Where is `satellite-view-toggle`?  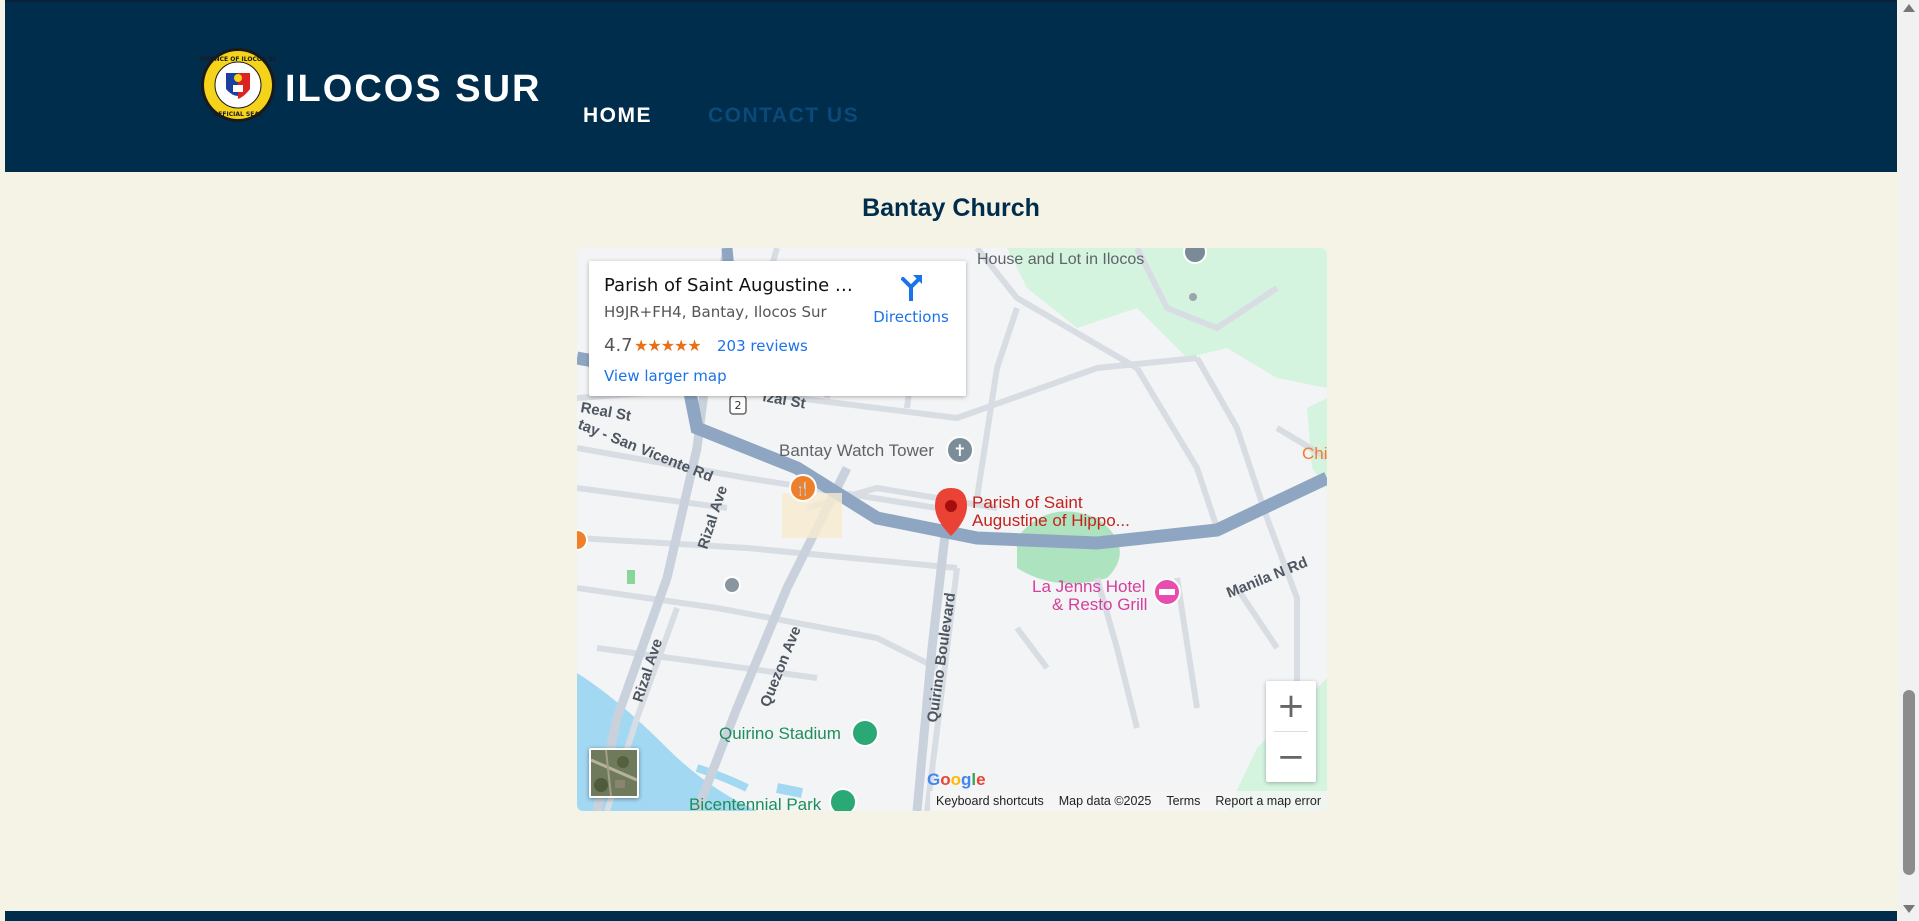 satellite-view-toggle is located at coordinates (614, 773).